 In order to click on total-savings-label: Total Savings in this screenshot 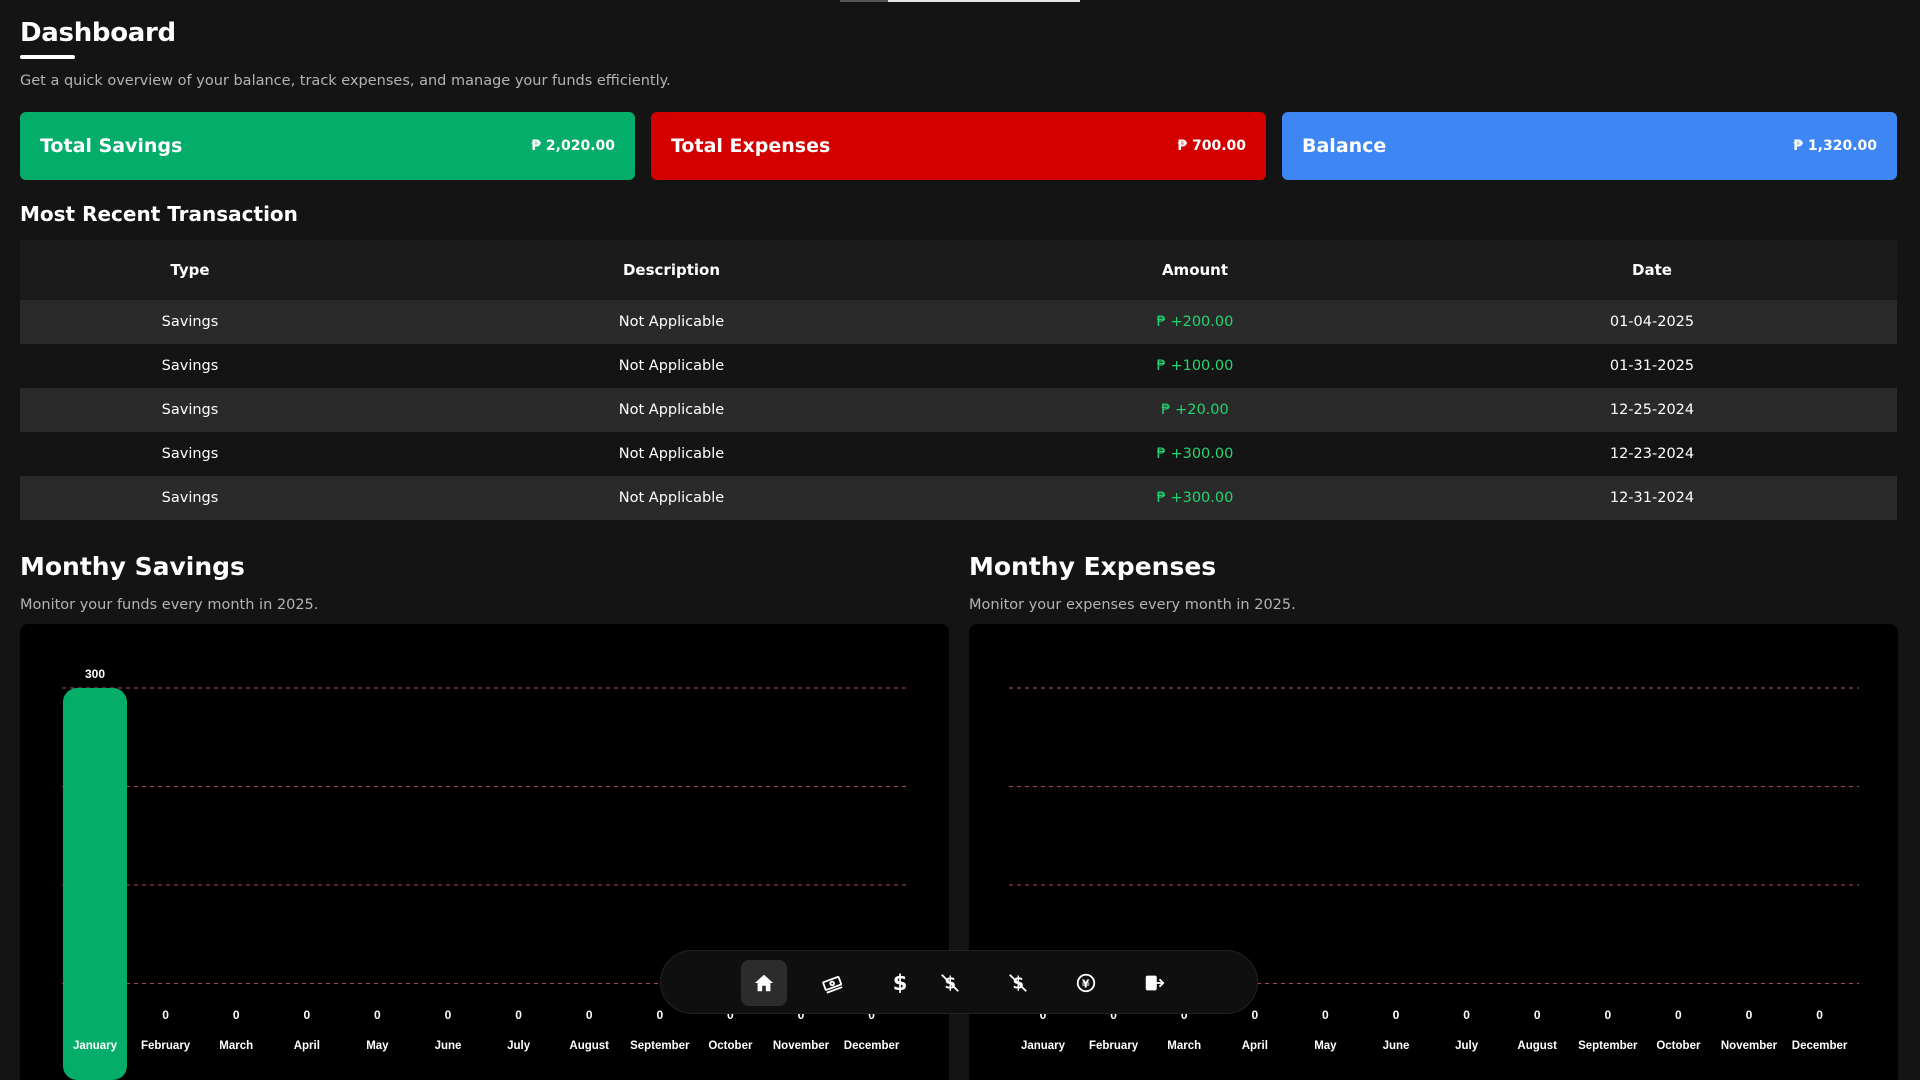, I will do `click(111, 146)`.